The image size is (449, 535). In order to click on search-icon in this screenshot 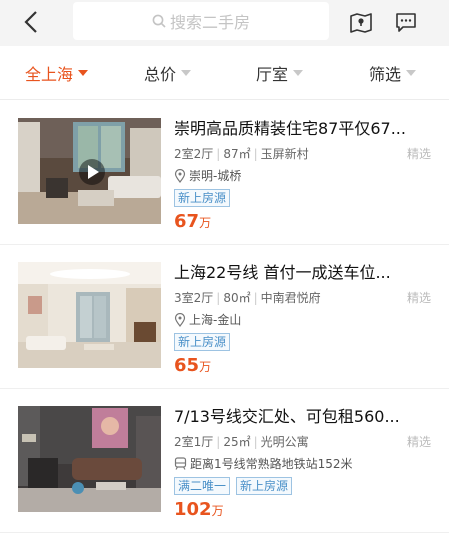, I will do `click(159, 21)`.